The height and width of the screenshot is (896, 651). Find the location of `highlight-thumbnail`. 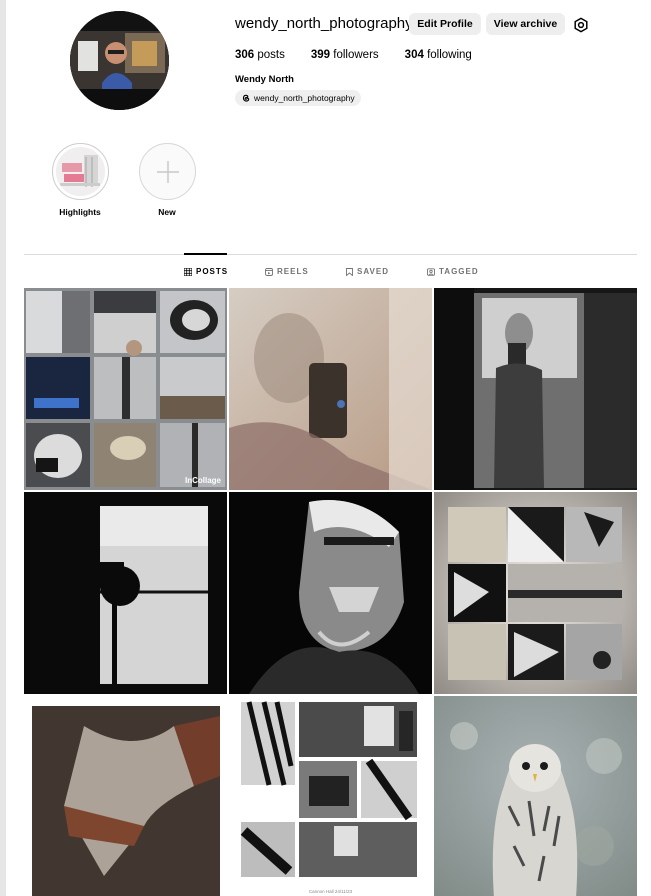

highlight-thumbnail is located at coordinates (80, 171).